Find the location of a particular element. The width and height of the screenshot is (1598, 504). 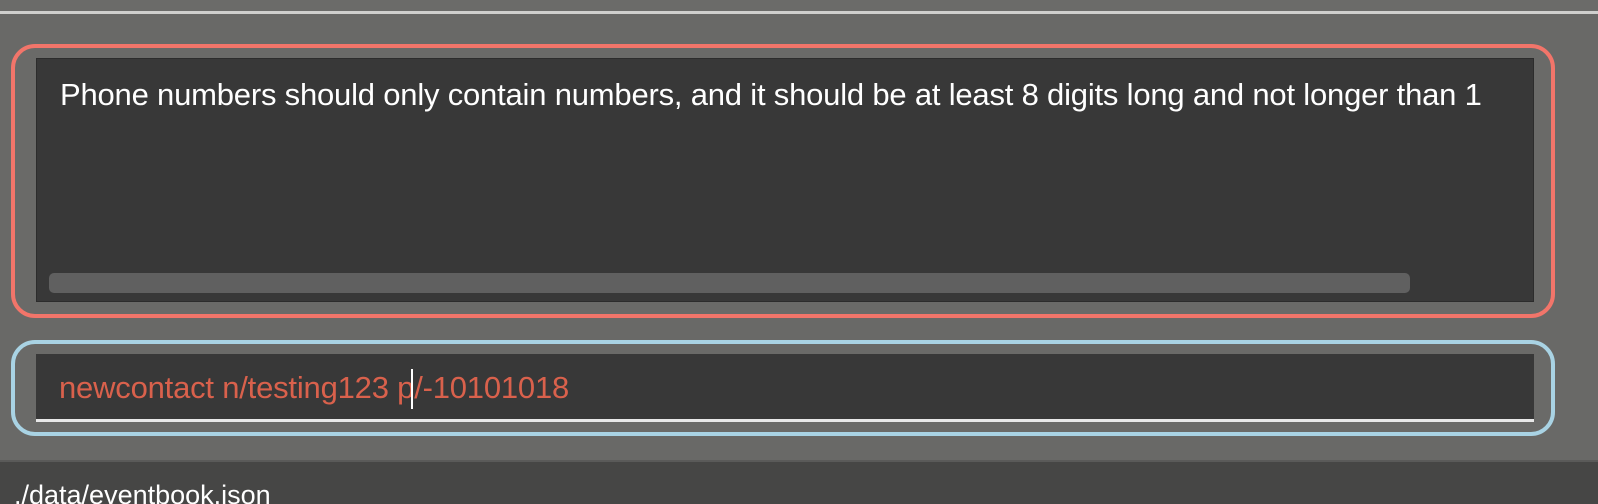

status-bar-footer: ./data/eventbook.json is located at coordinates (799, 482).